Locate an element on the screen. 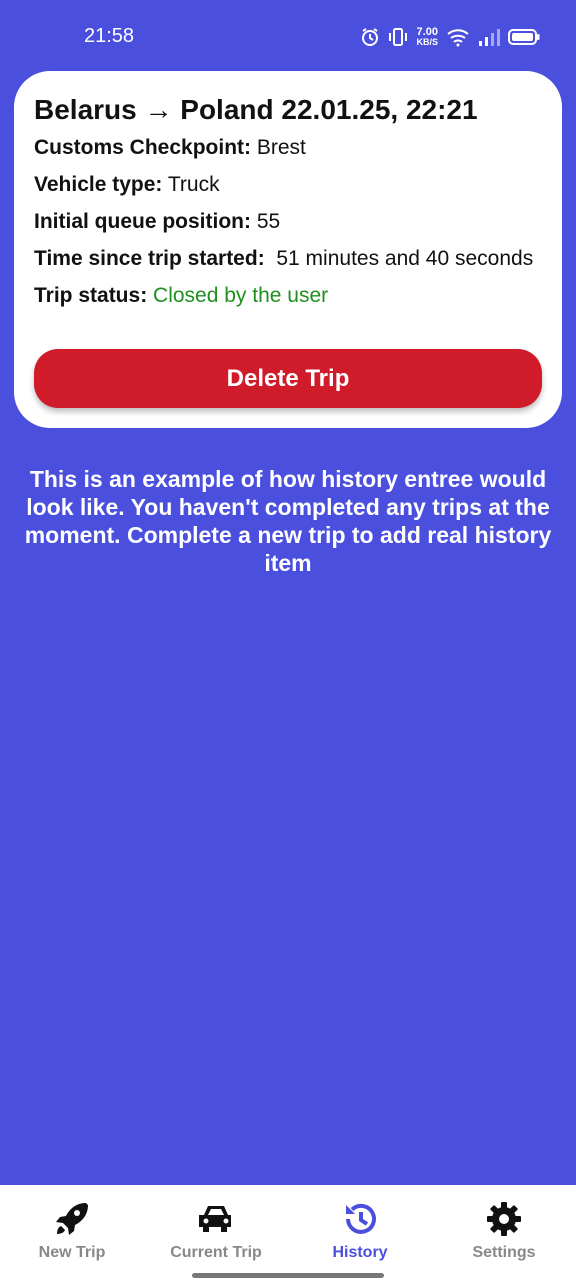 This screenshot has width=576, height=1280. status-bar: 21:58 7.00 KB/S is located at coordinates (288, 36).